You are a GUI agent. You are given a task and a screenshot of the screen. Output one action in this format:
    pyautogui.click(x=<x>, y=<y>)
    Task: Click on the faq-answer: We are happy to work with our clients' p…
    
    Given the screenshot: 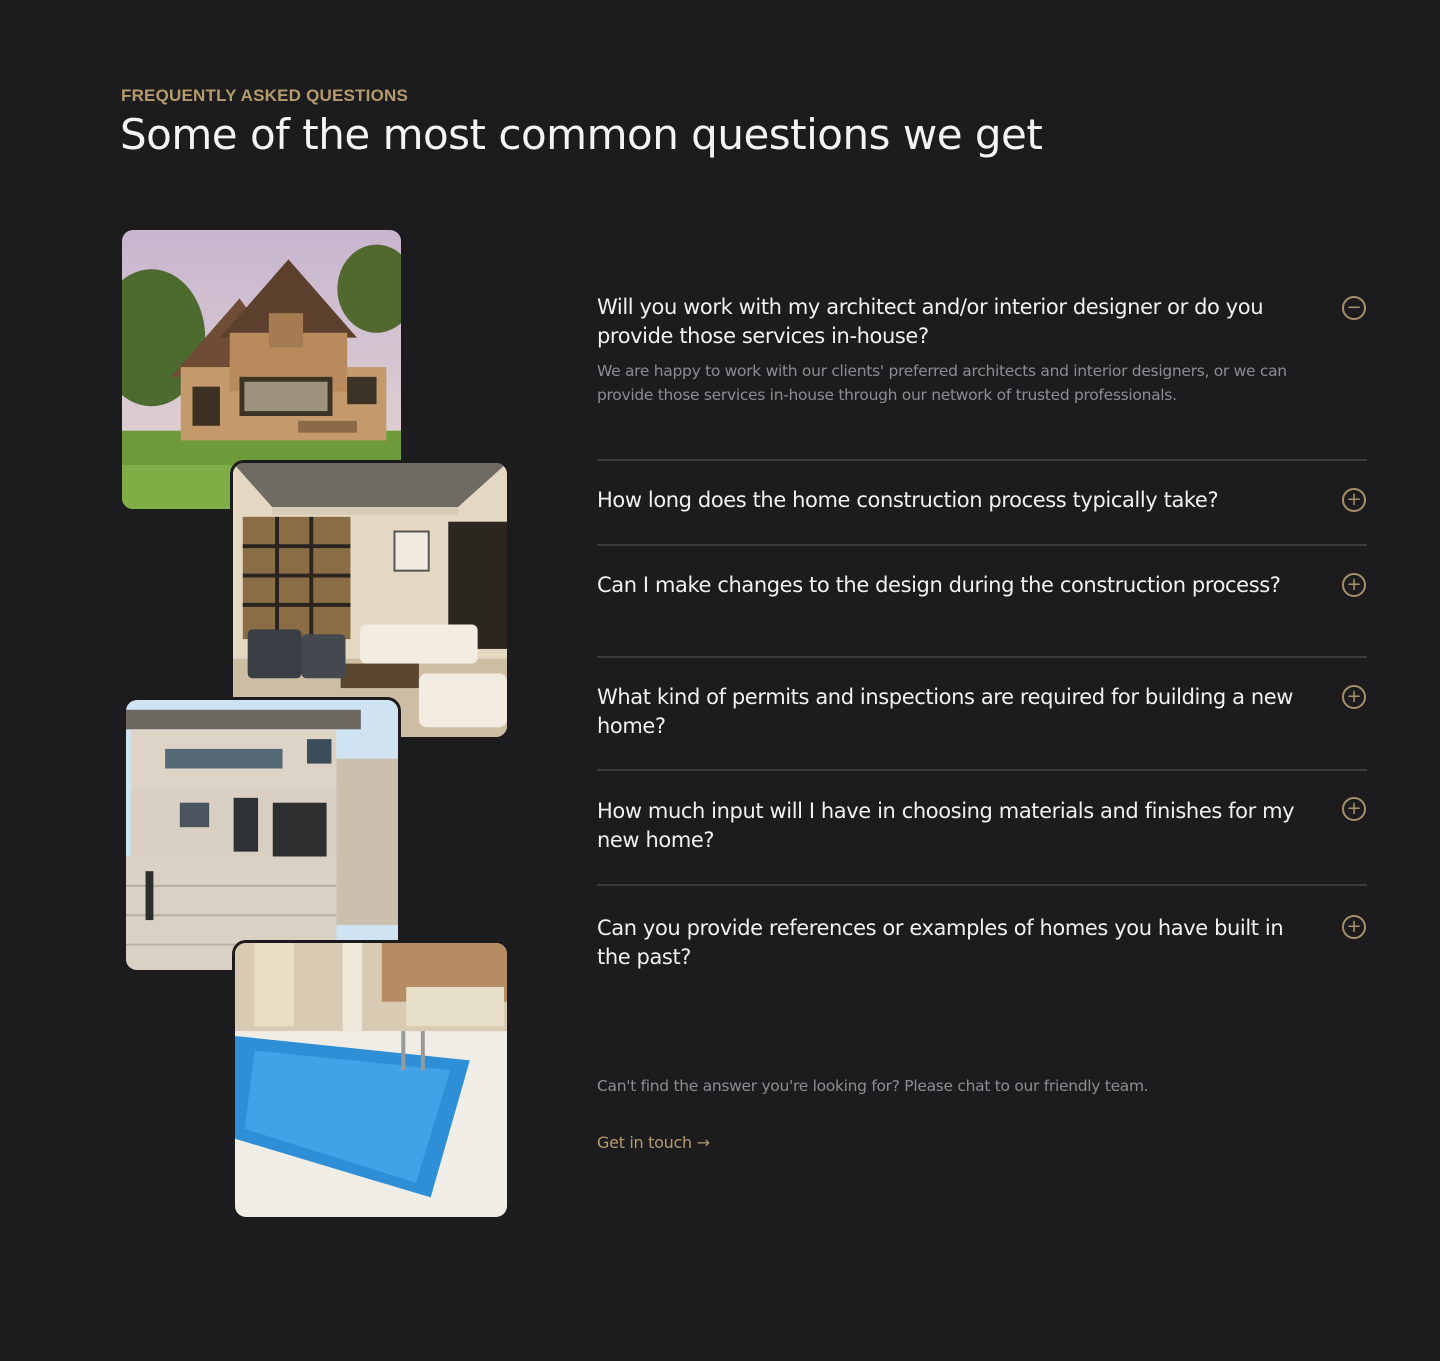 What is the action you would take?
    pyautogui.click(x=942, y=383)
    